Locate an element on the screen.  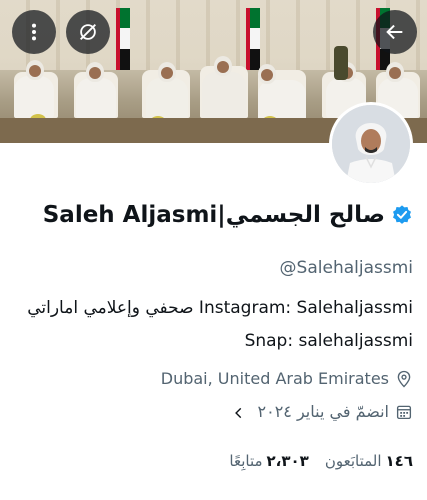
banner-wall is located at coordinates (213, 35).